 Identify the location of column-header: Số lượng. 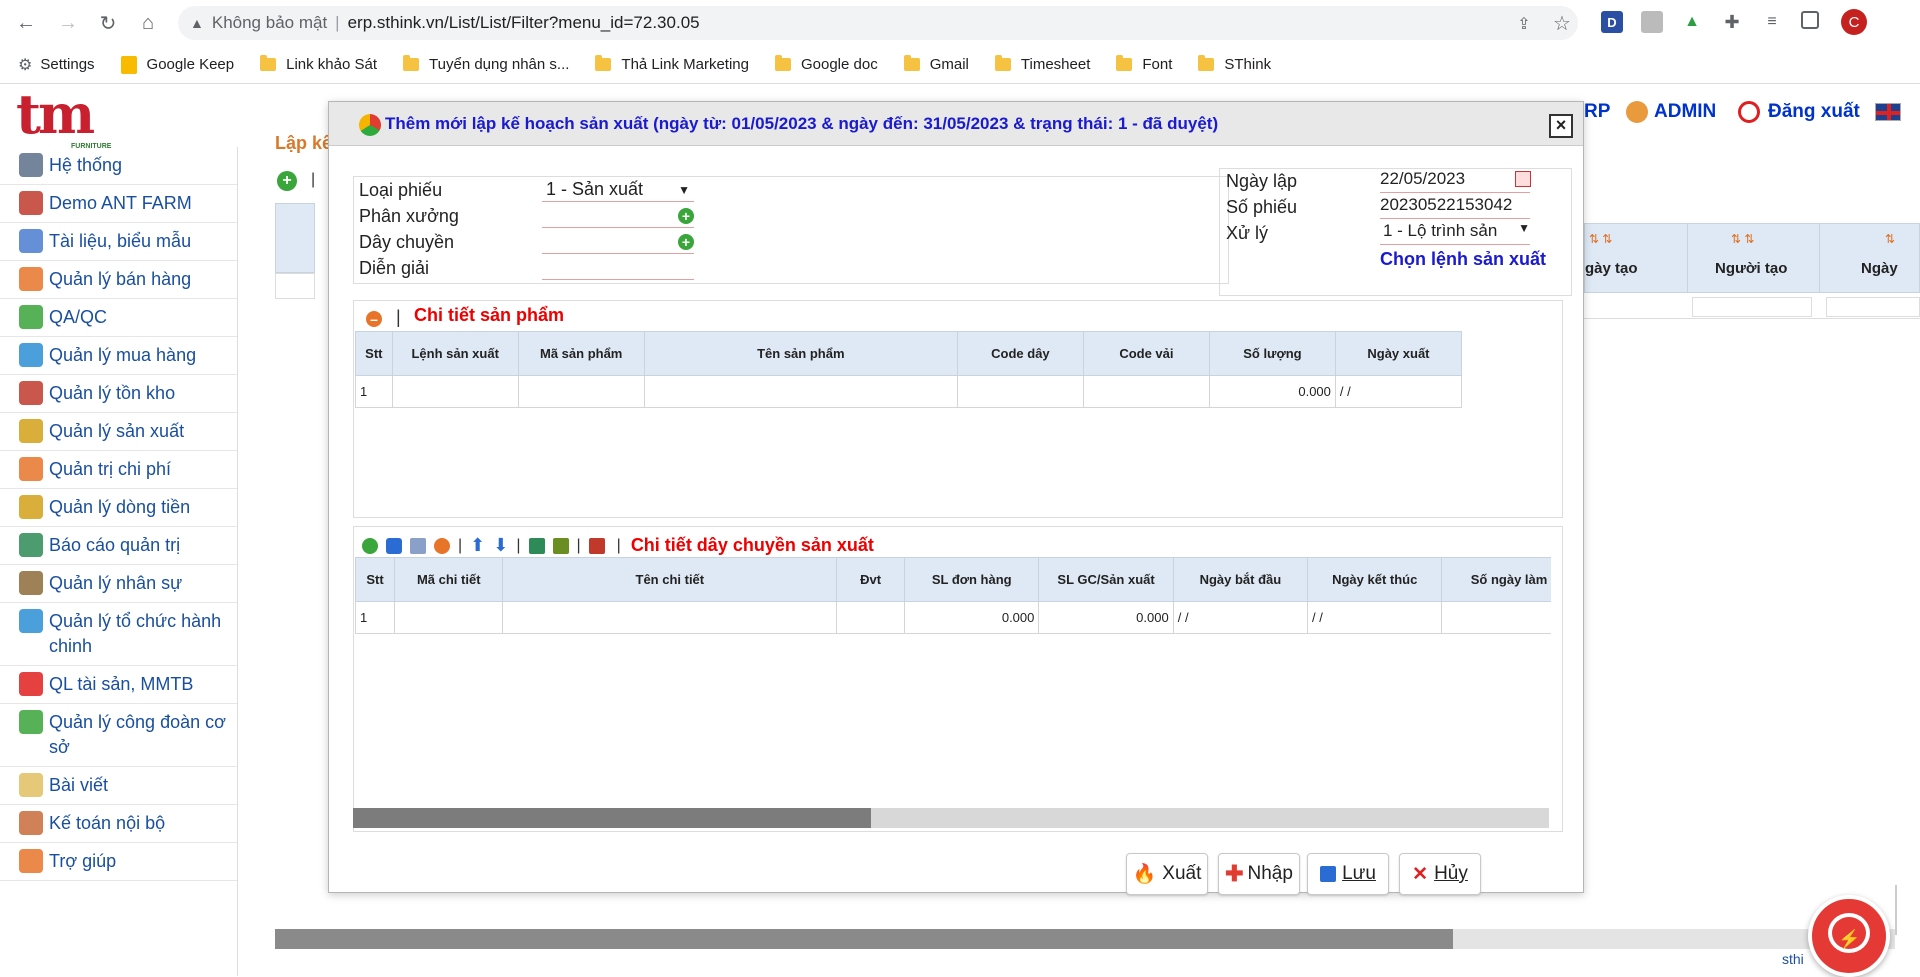
(1272, 353).